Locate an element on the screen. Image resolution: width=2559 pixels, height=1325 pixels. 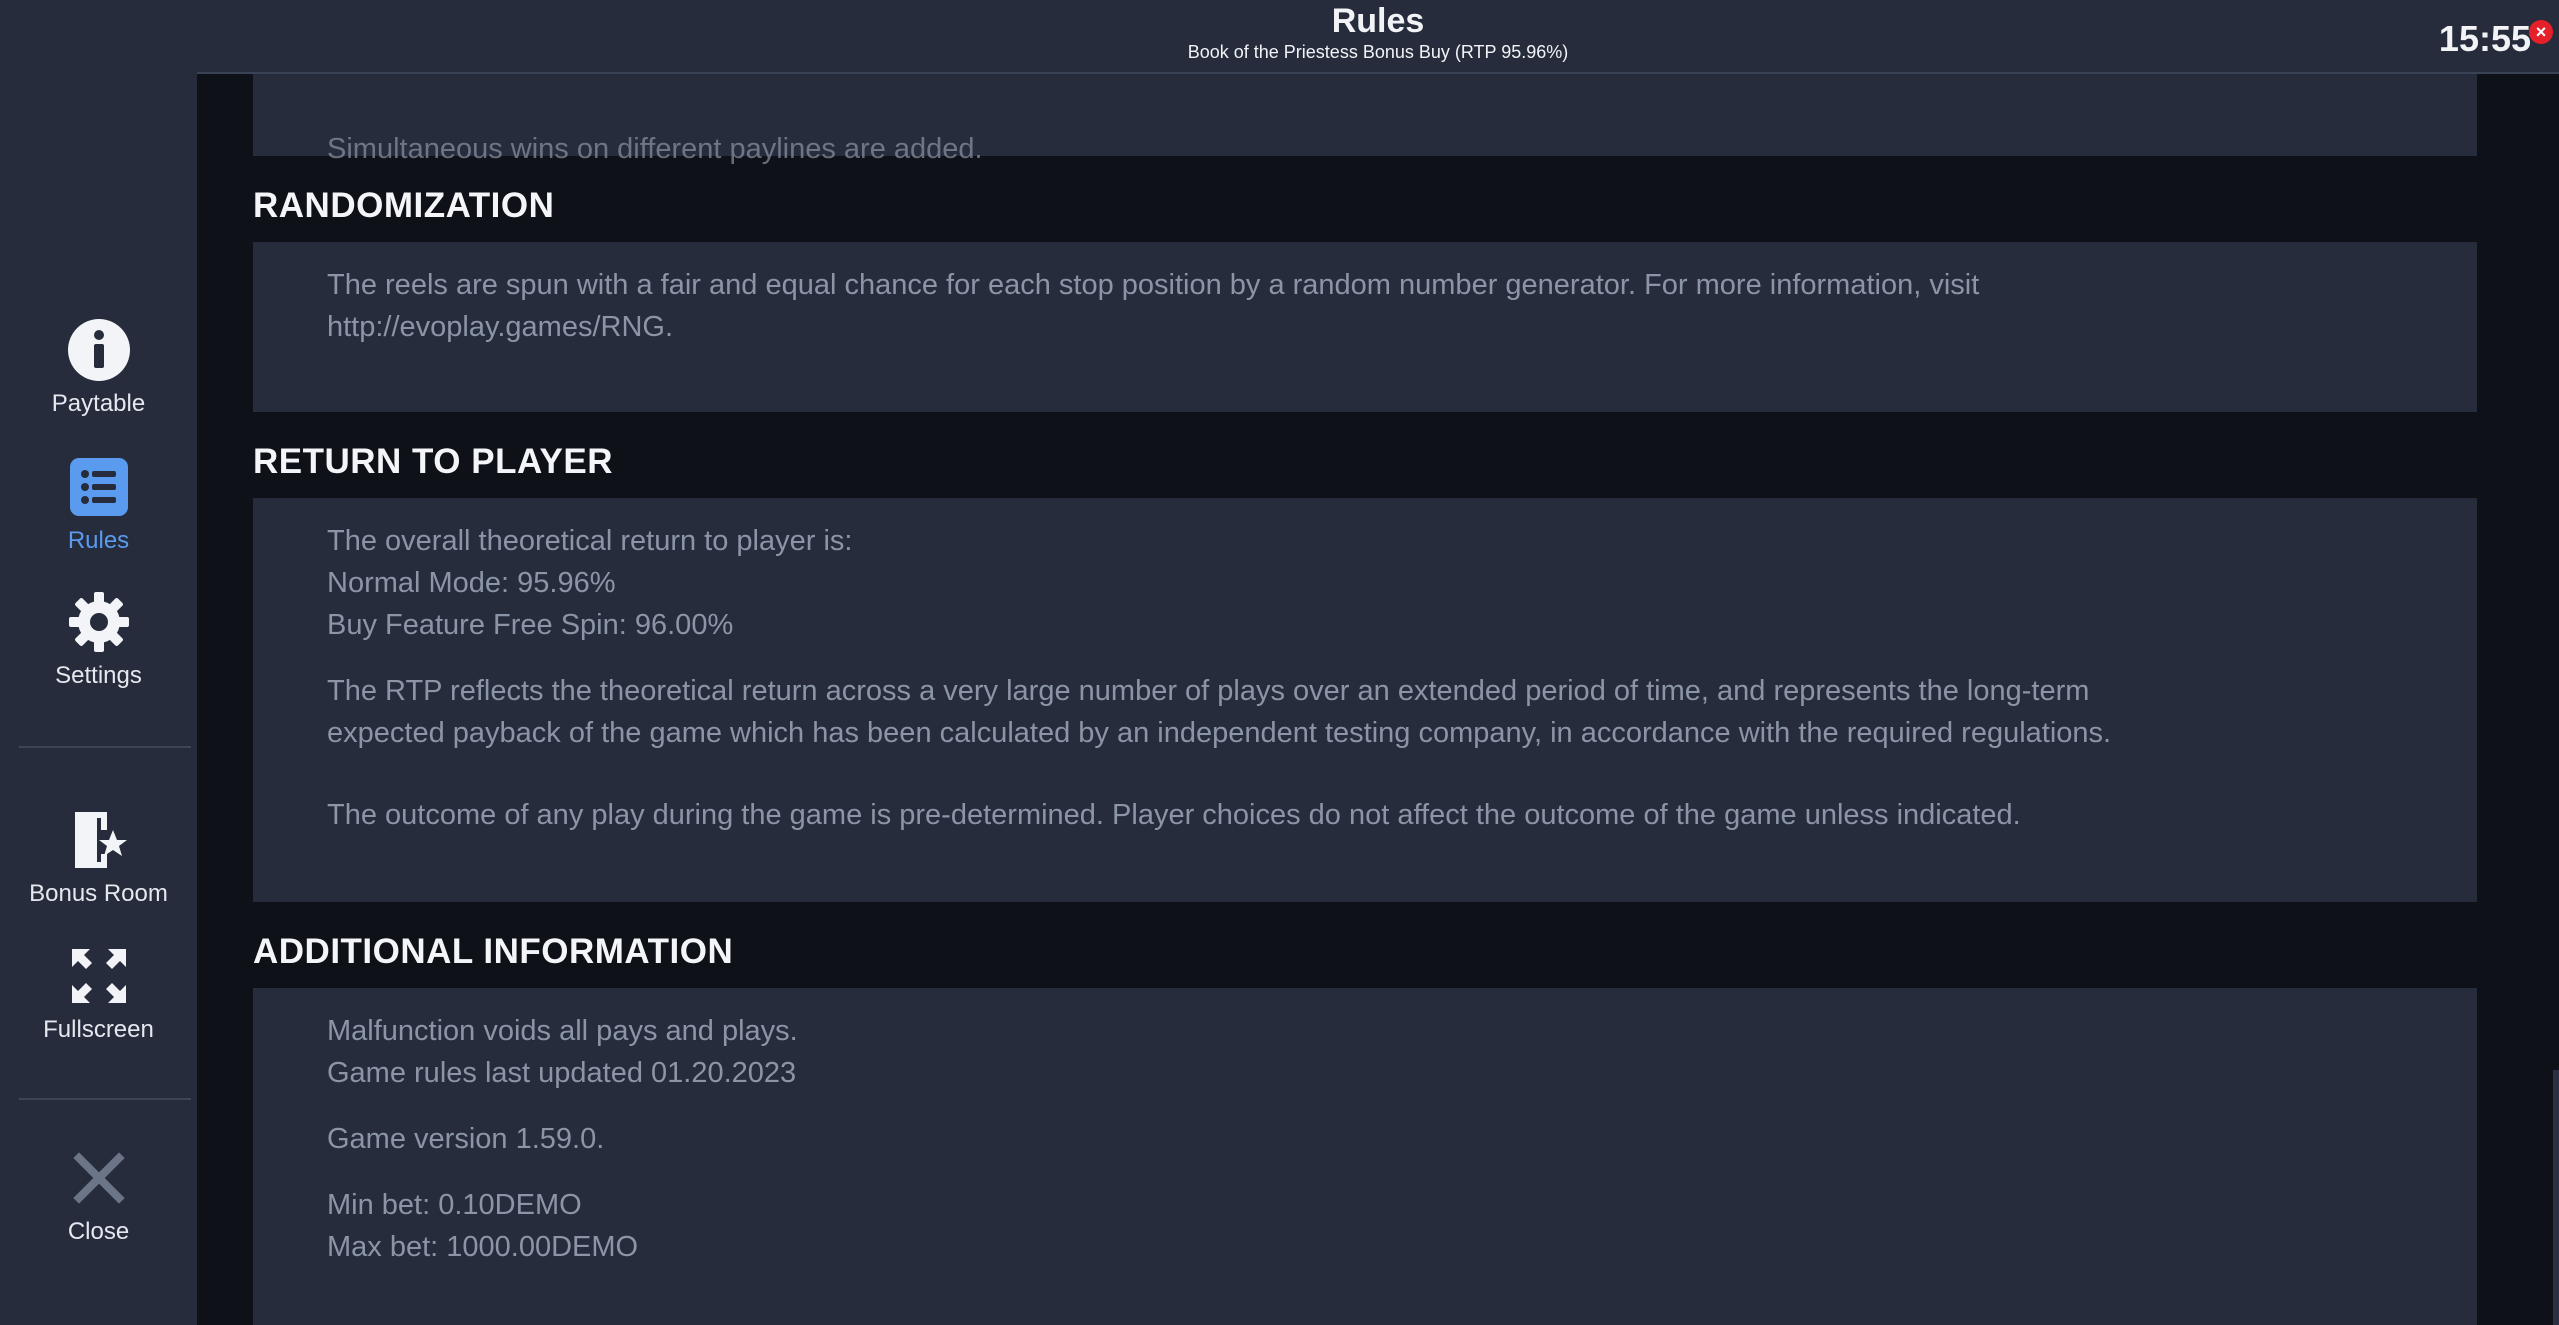
section-heading-randomization: RANDOMIZATION is located at coordinates (404, 205).